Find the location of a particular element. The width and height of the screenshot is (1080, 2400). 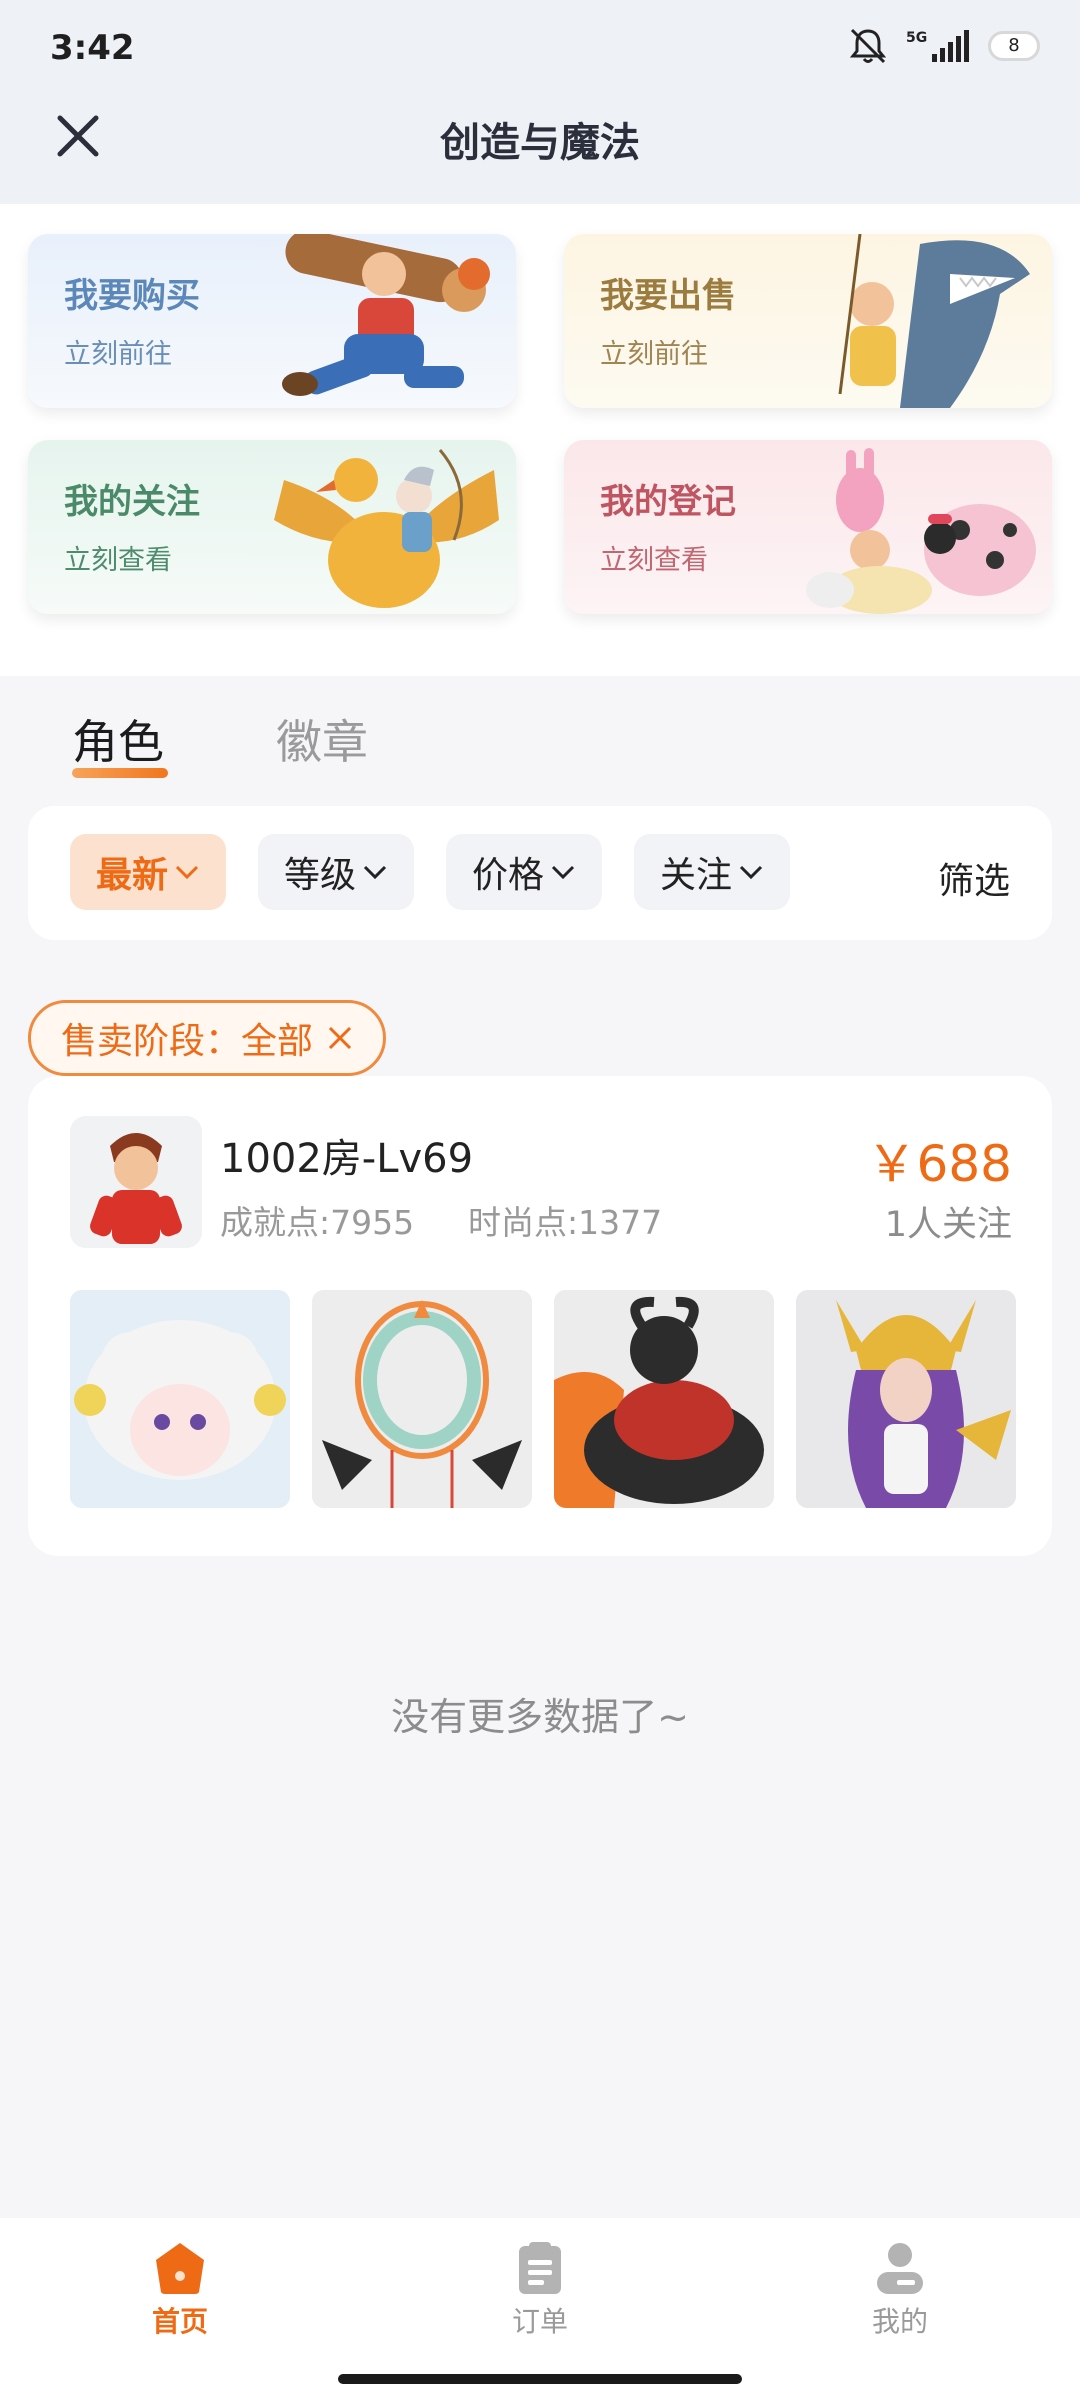

fashion-points: 时尚点:1377 is located at coordinates (565, 1222).